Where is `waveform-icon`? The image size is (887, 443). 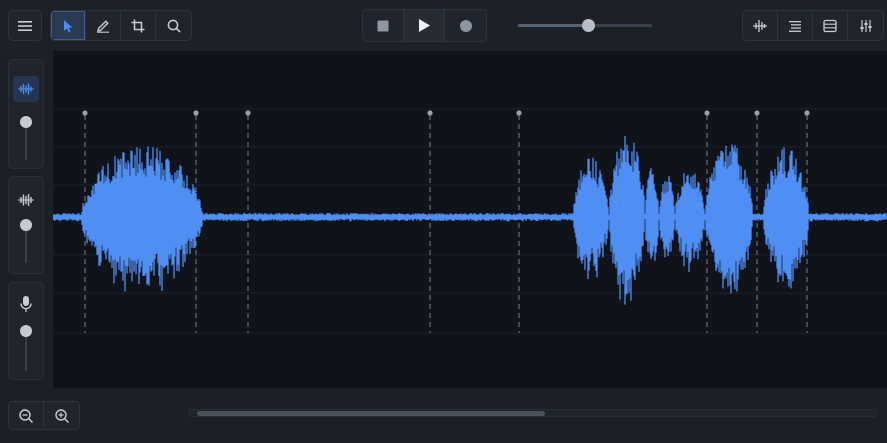
waveform-icon is located at coordinates (26, 89).